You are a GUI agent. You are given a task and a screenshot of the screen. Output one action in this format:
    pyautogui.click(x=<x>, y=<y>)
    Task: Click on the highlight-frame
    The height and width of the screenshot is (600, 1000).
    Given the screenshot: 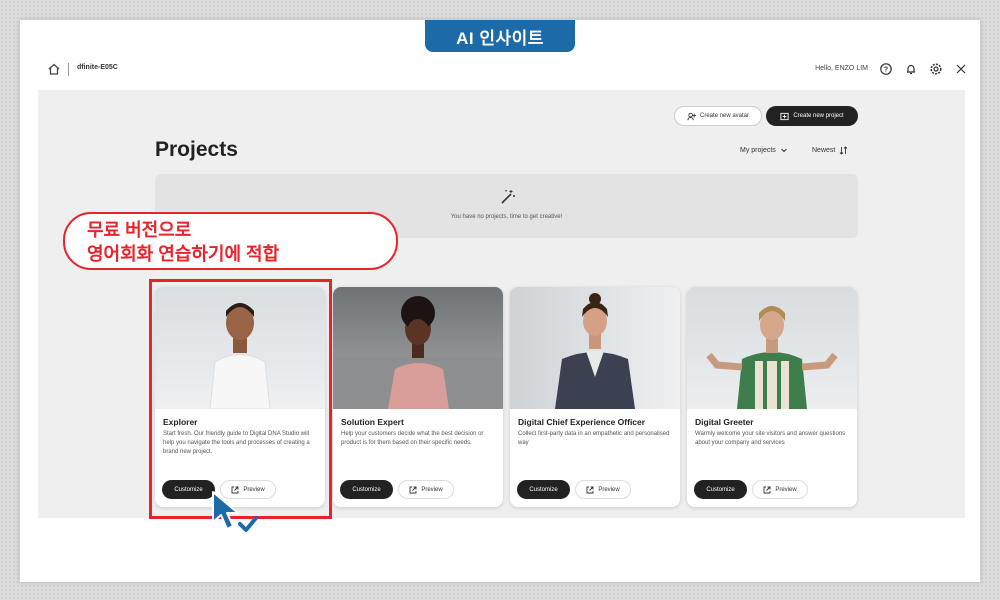 What is the action you would take?
    pyautogui.click(x=240, y=399)
    